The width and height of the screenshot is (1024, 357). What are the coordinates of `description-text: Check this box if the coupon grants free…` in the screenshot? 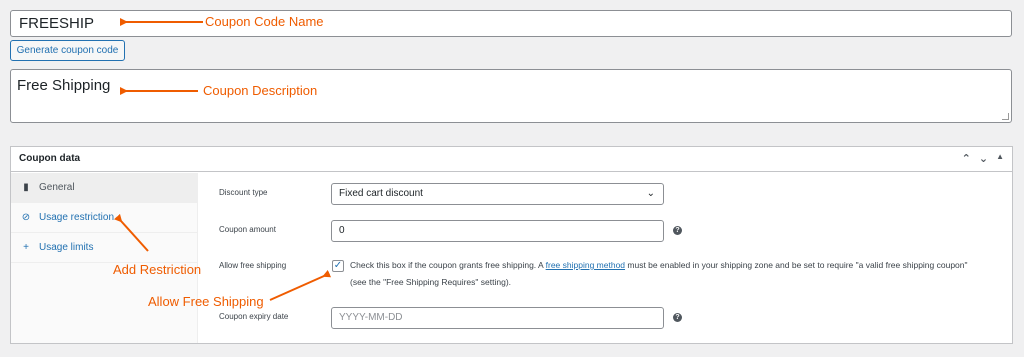 It's located at (447, 265).